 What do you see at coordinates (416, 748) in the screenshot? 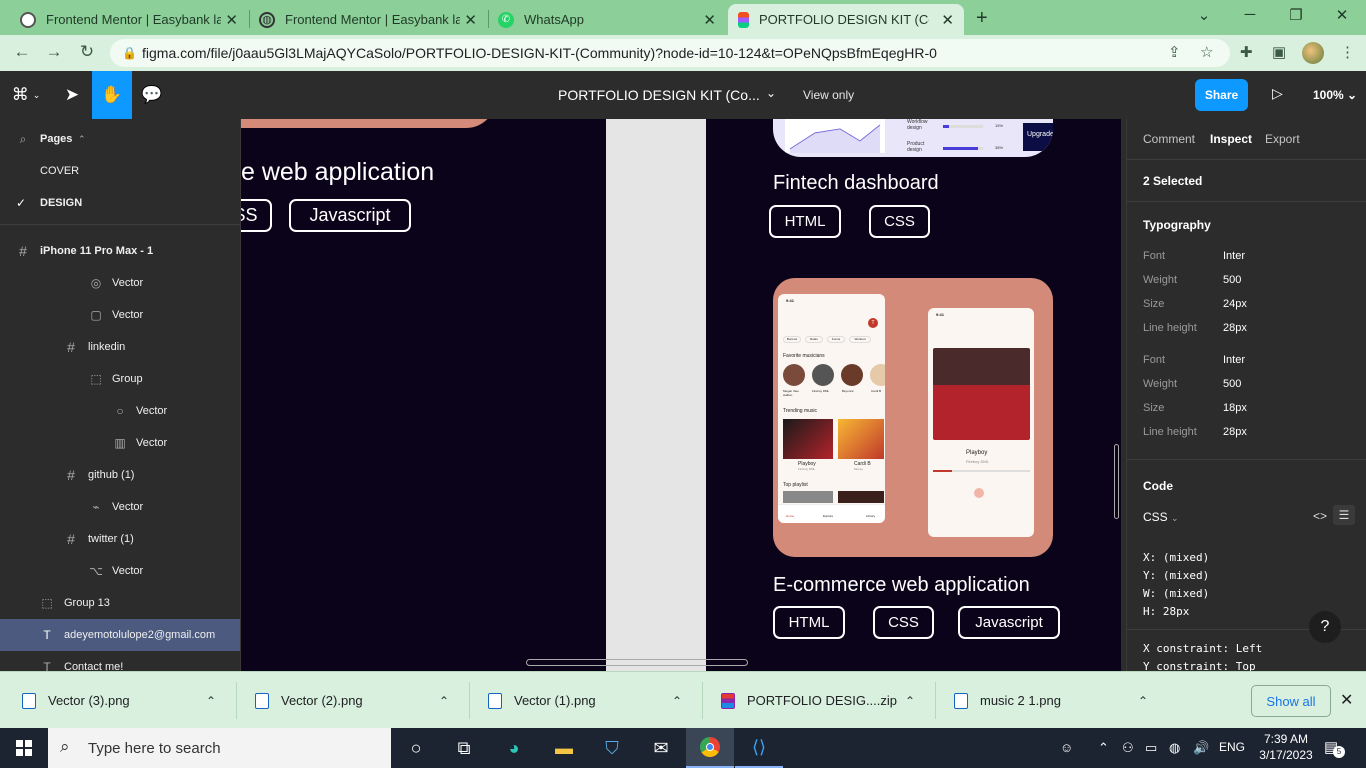
I see `cortana-icon: ○` at bounding box center [416, 748].